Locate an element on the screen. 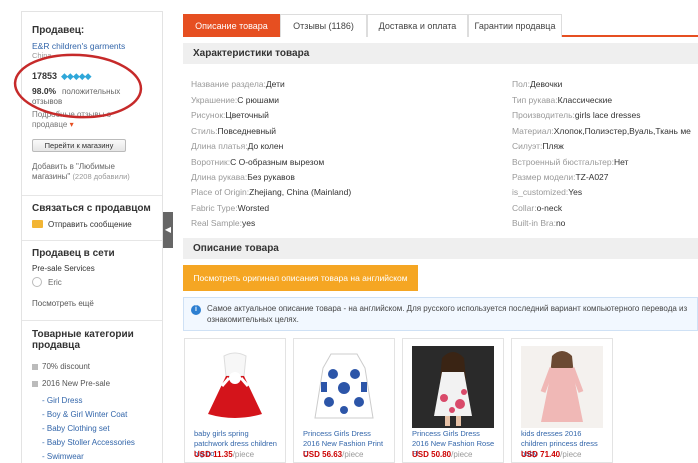  spec-row: Воротник:С О-образным вырезом is located at coordinates (258, 162).